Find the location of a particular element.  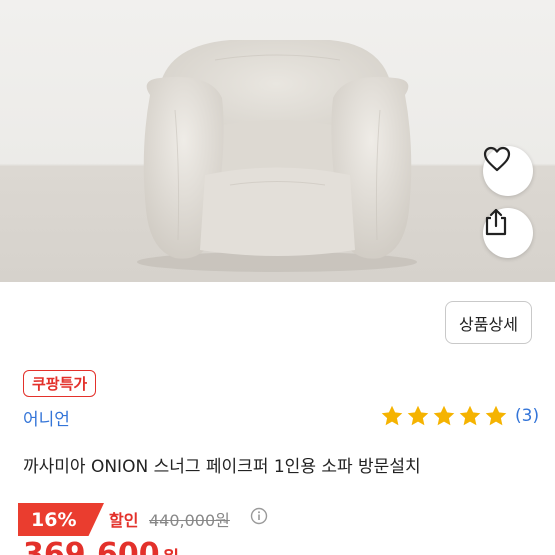

product-title: 까사미아 ONION 스너그 페이크퍼 1인용 소파 방문설치 is located at coordinates (222, 467).